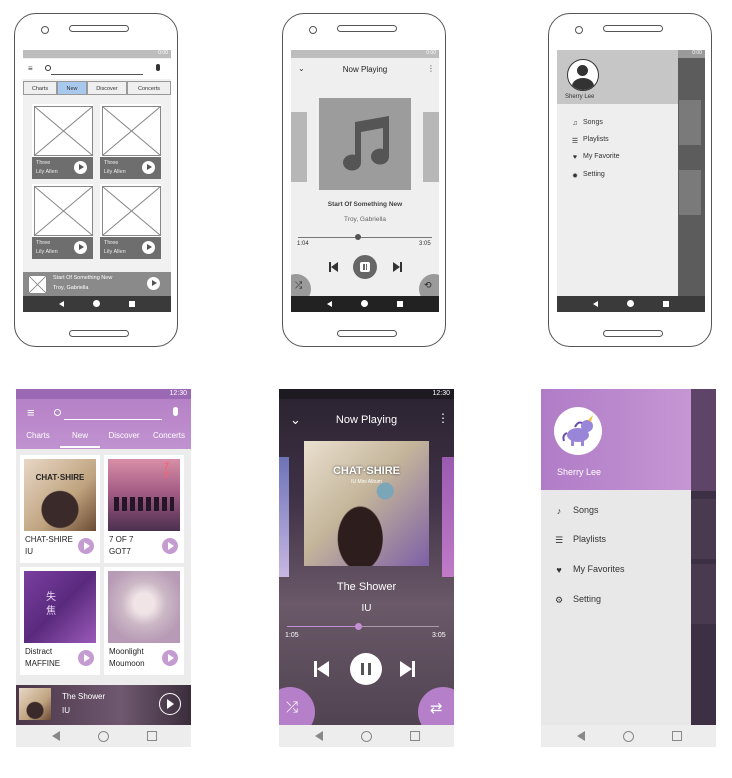 Image resolution: width=732 pixels, height=778 pixels. What do you see at coordinates (616, 541) in the screenshot?
I see `menu-item-playlists: ☰ Playlists` at bounding box center [616, 541].